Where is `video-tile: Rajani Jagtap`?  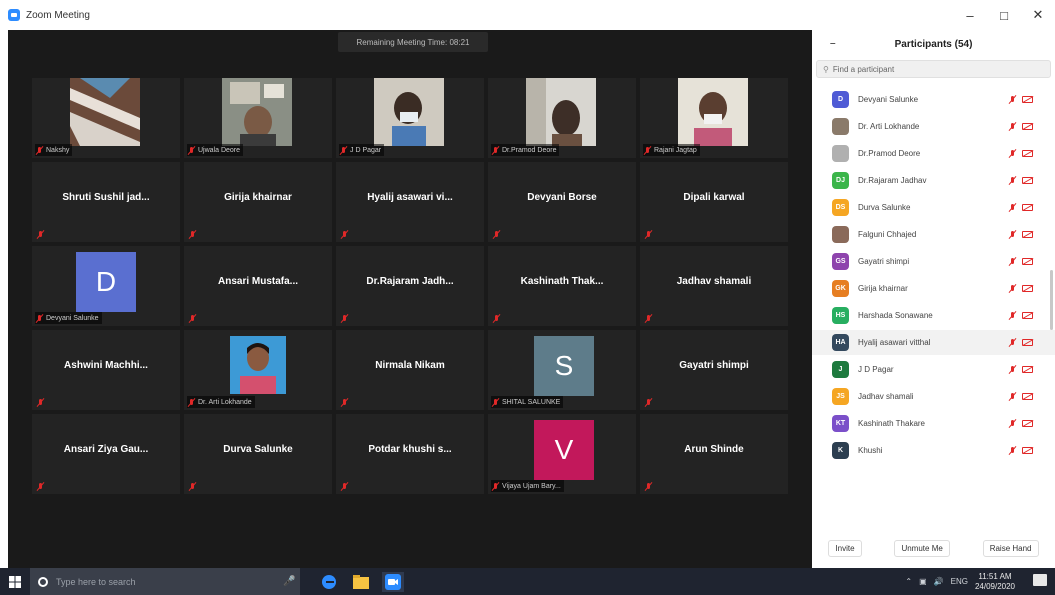
video-tile: Rajani Jagtap is located at coordinates (714, 118).